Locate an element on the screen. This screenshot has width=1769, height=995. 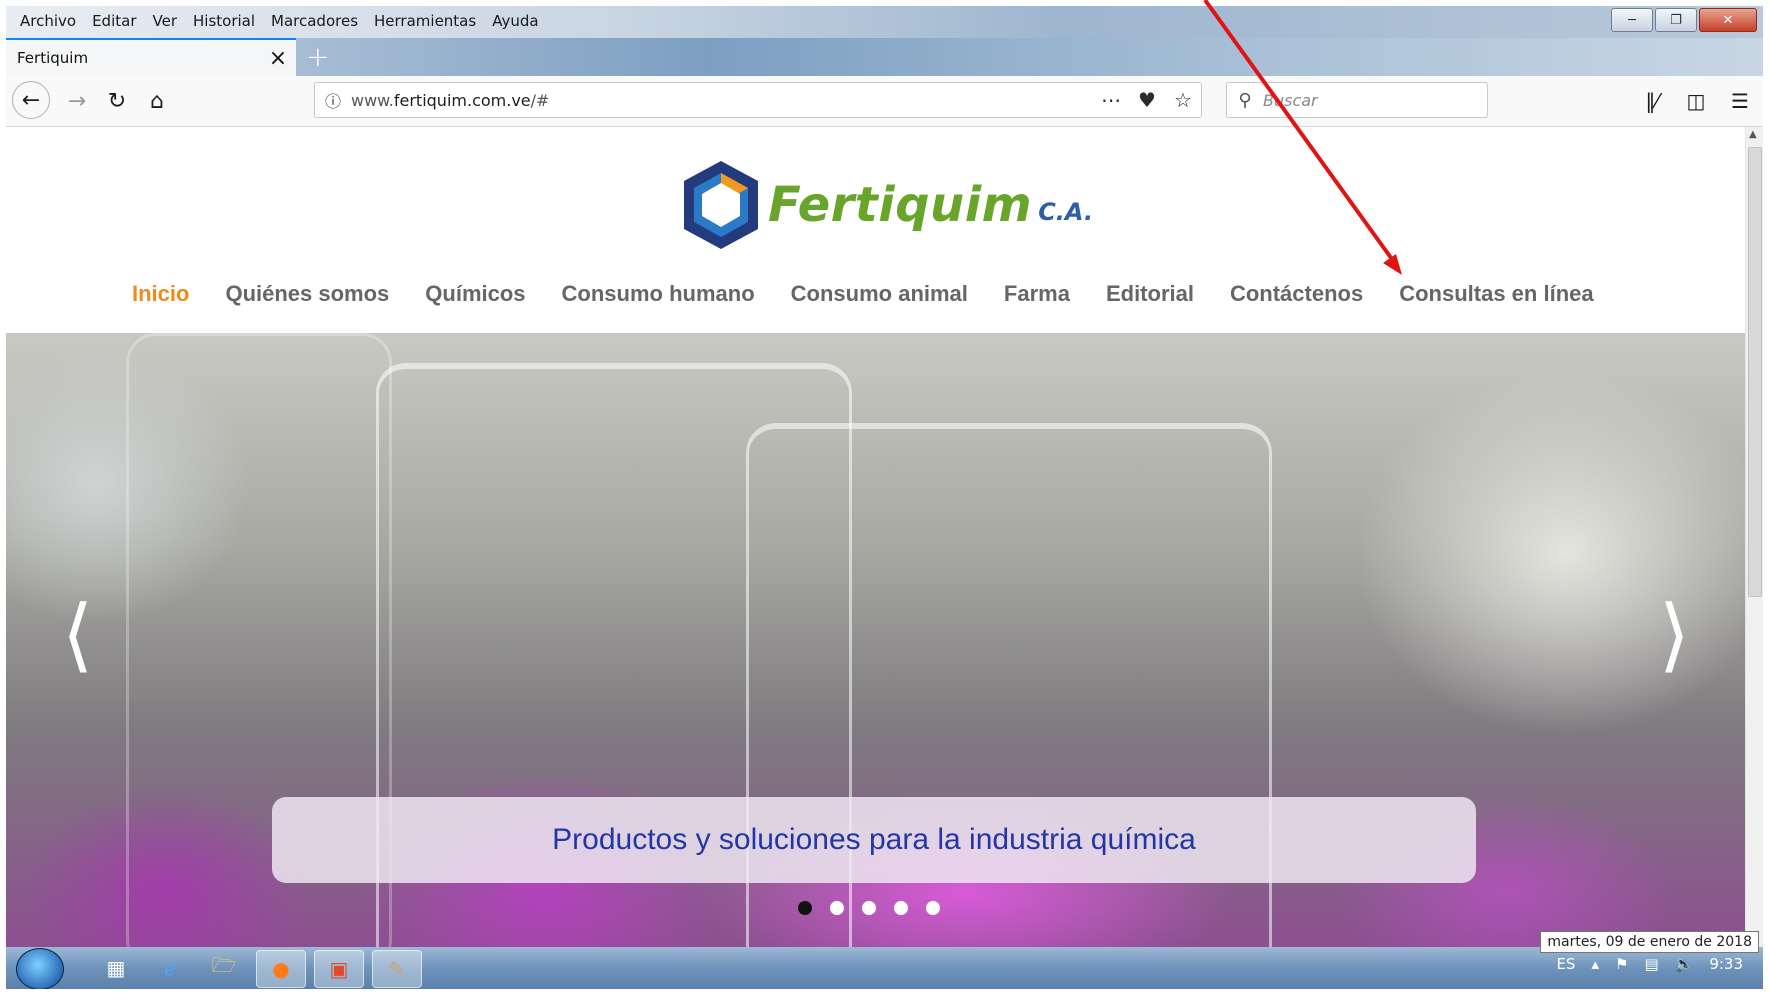
sidebar-button: ◫ is located at coordinates (1696, 101).